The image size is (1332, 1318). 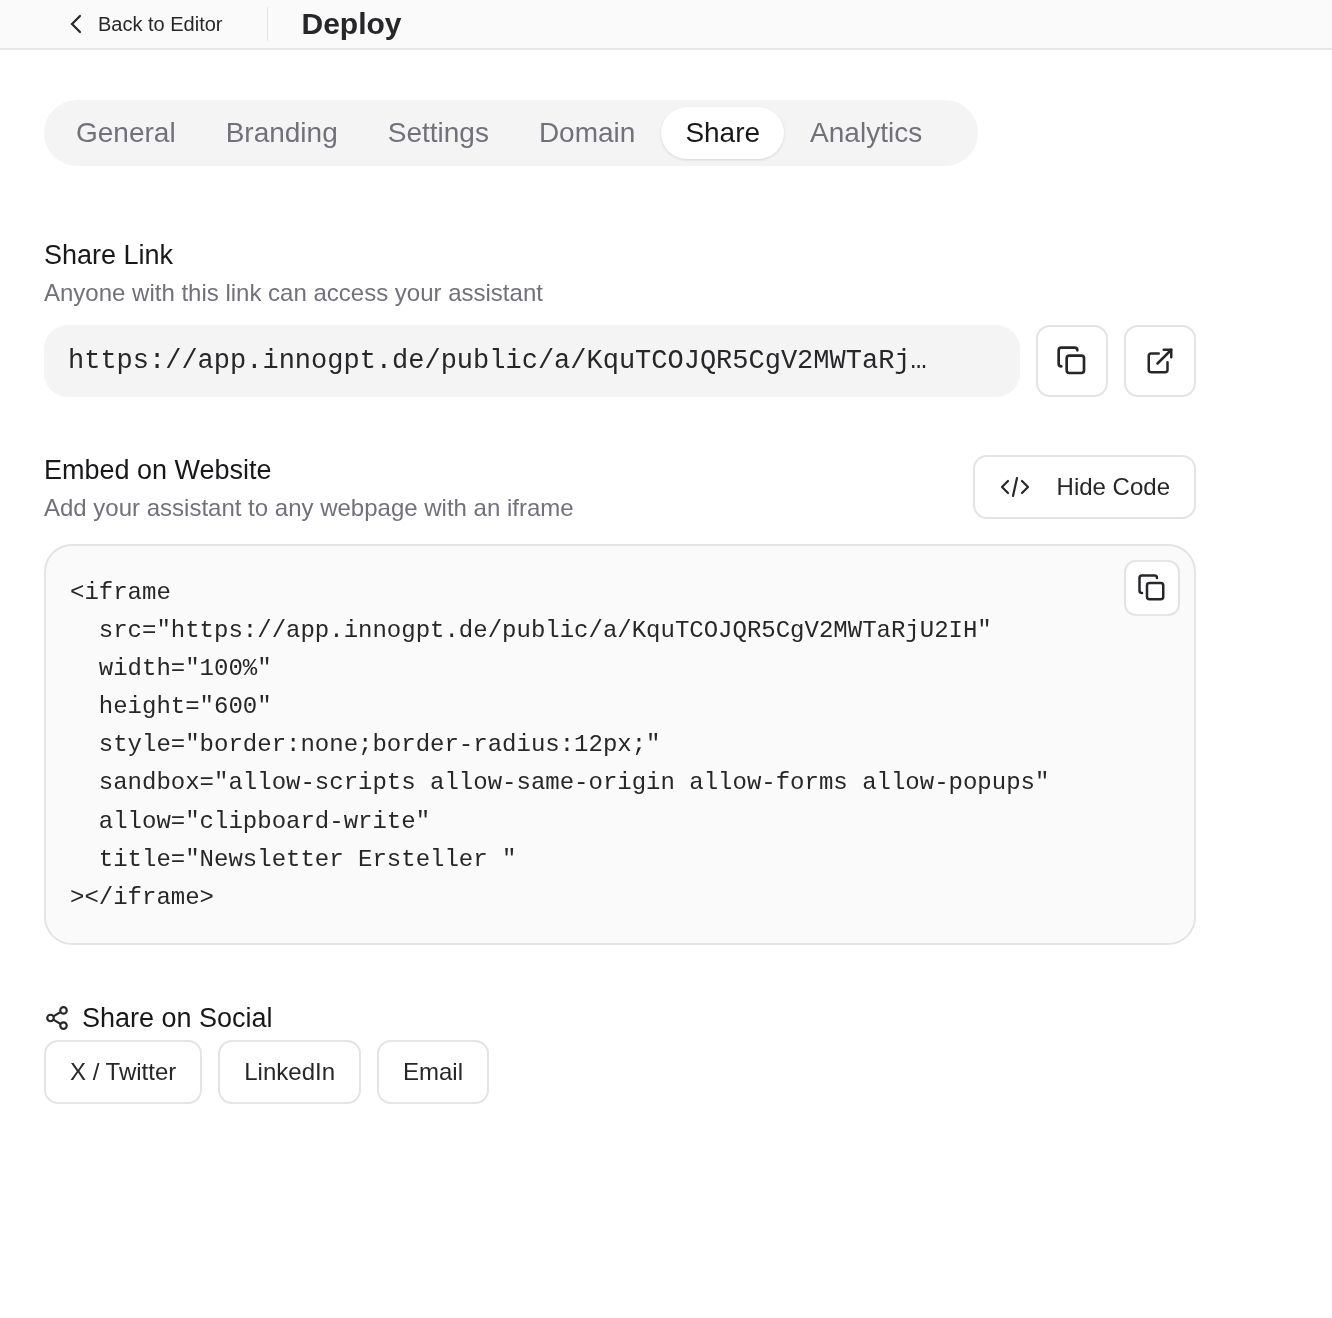 I want to click on copy-link-button, so click(x=1072, y=361).